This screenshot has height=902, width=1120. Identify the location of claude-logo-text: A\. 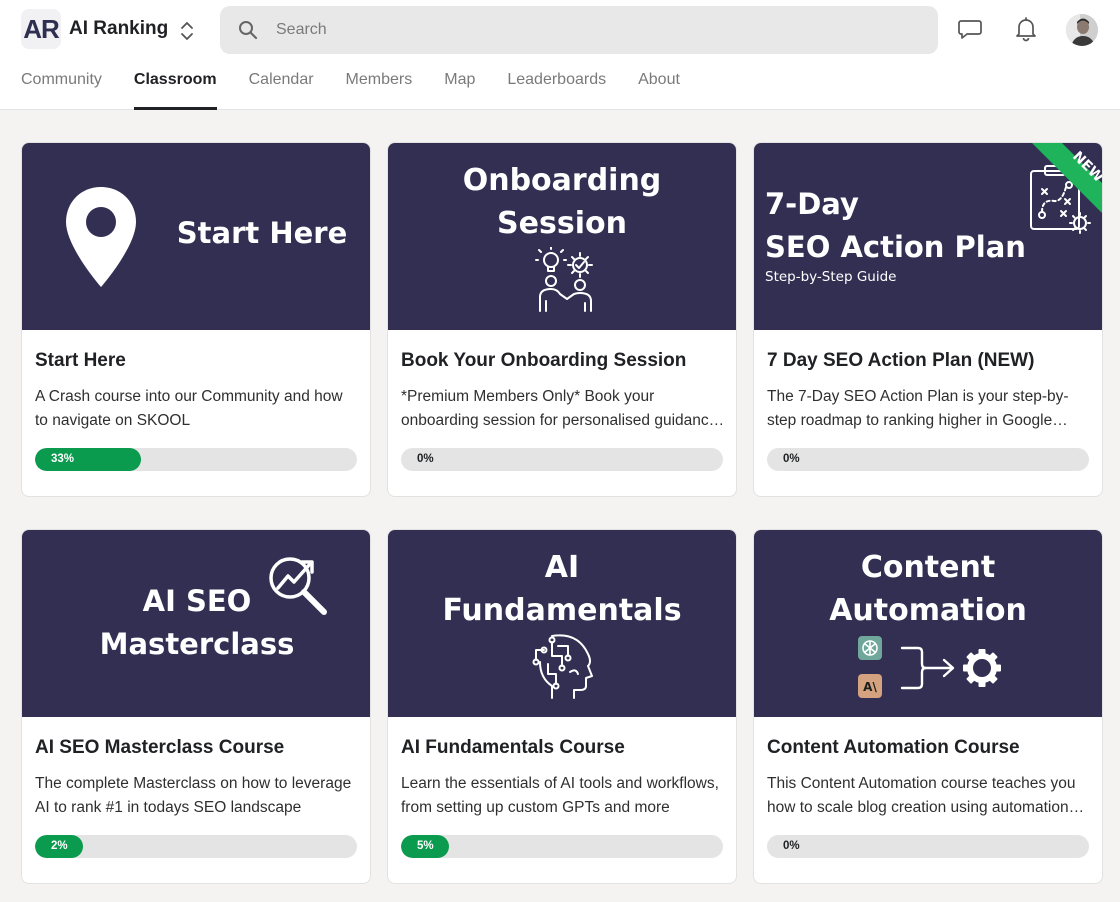
(870, 687).